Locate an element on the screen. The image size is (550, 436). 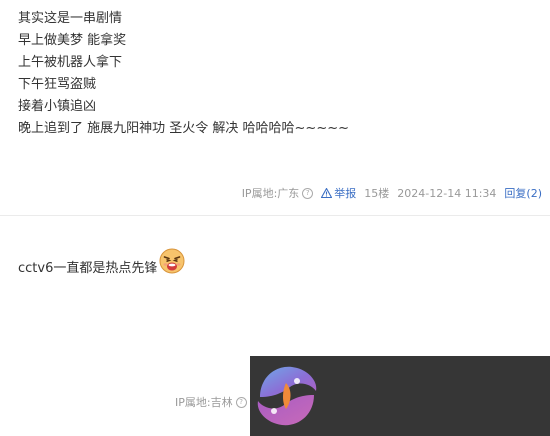
ip-location: IP属地:吉林 ? is located at coordinates (211, 402).